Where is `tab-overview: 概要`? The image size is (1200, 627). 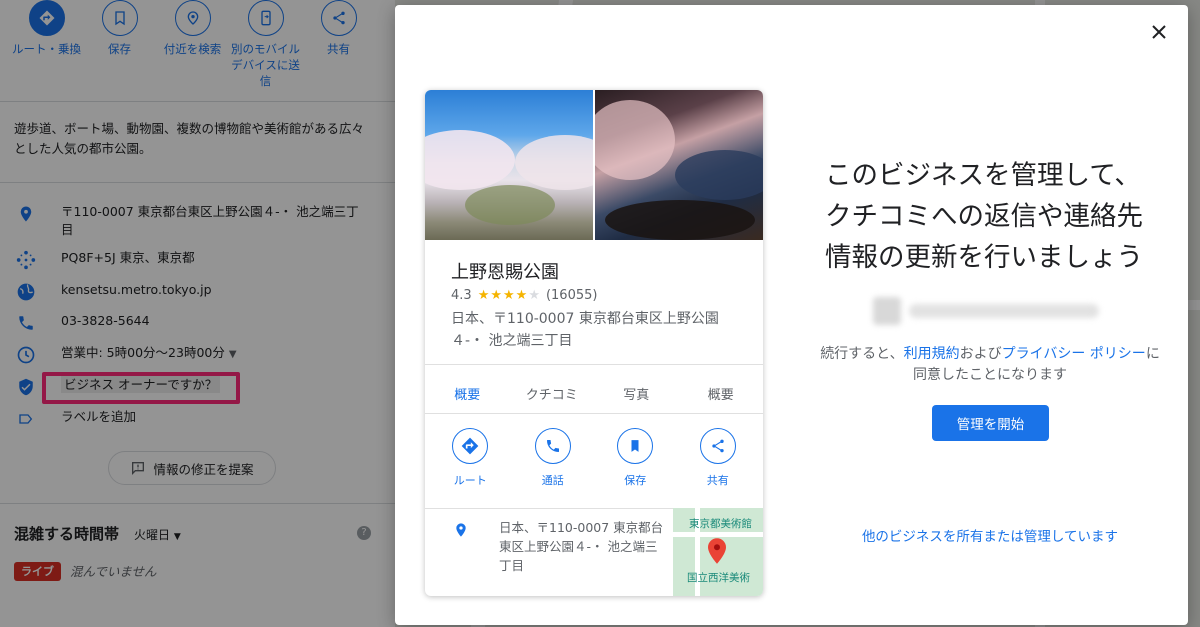 tab-overview: 概要 is located at coordinates (467, 393).